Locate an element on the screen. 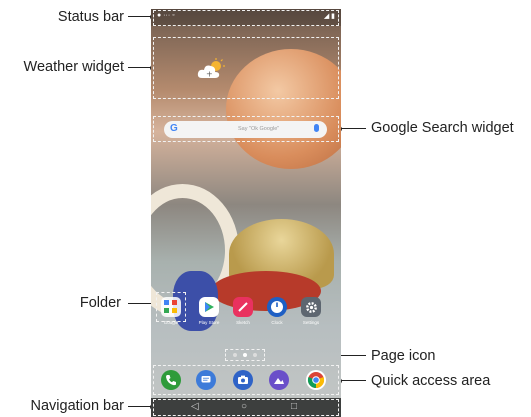  clock-icon is located at coordinates (277, 307).